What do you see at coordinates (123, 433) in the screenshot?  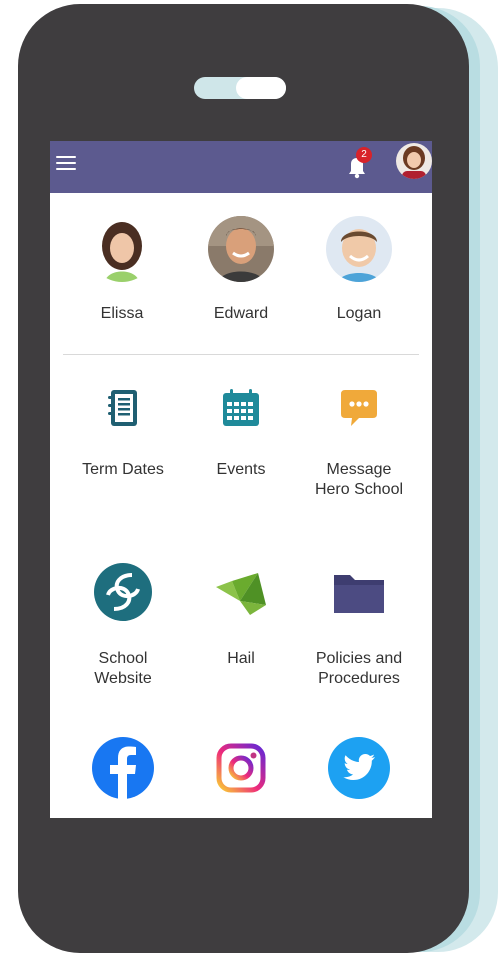 I see `tile-term-dates: Term Dates` at bounding box center [123, 433].